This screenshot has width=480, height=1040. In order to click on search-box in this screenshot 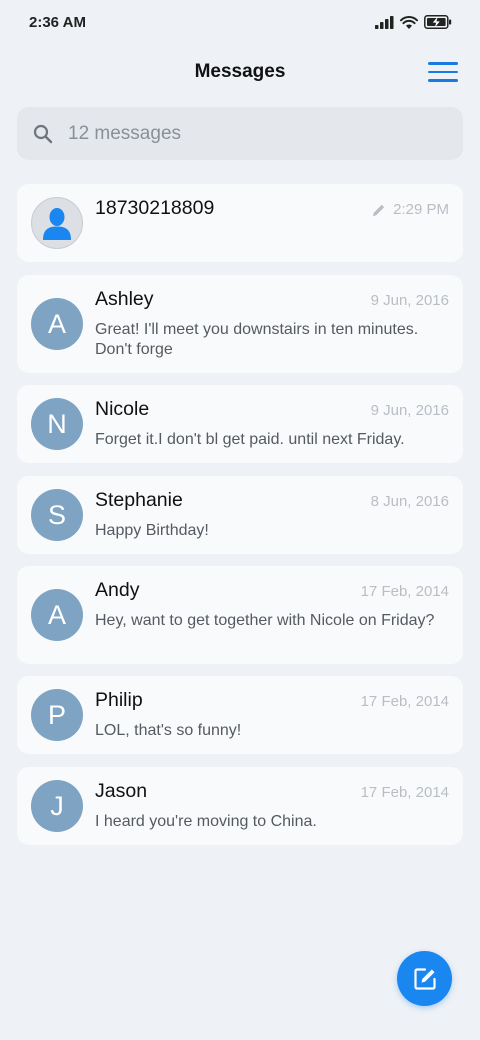, I will do `click(240, 133)`.